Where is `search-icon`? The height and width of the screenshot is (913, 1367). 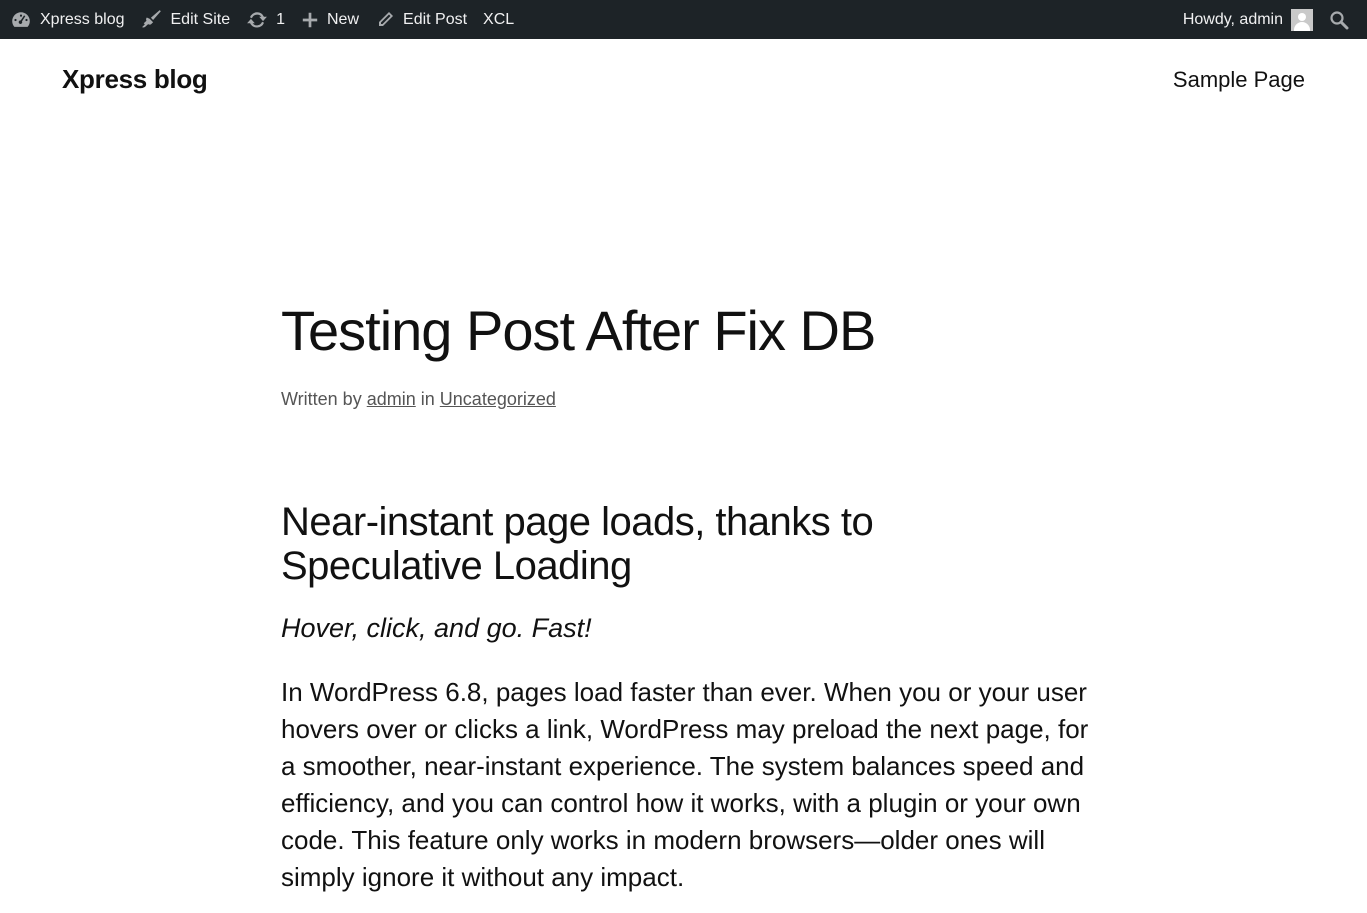
search-icon is located at coordinates (1339, 19).